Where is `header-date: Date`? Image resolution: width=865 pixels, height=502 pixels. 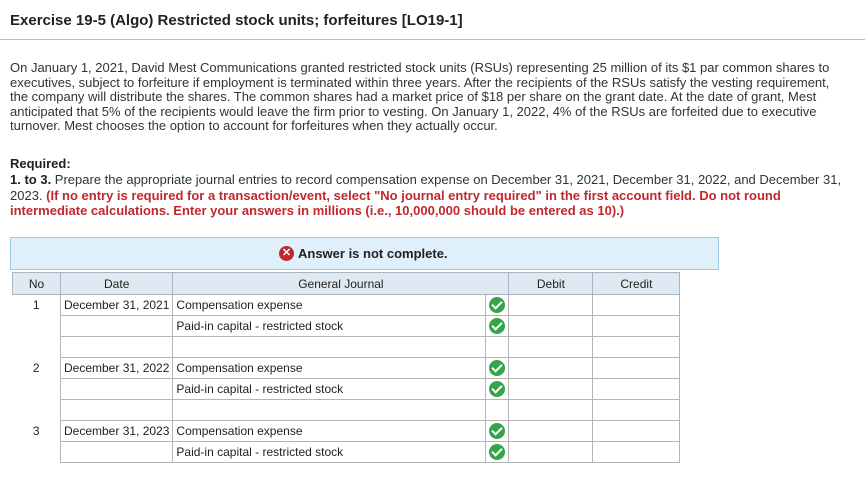
header-date: Date is located at coordinates (116, 283).